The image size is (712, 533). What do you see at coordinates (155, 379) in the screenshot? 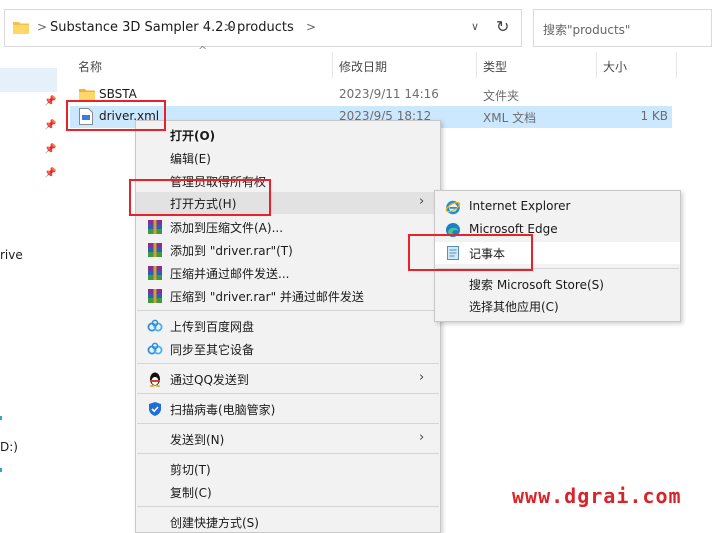
I see `qq-penguin-icon` at bounding box center [155, 379].